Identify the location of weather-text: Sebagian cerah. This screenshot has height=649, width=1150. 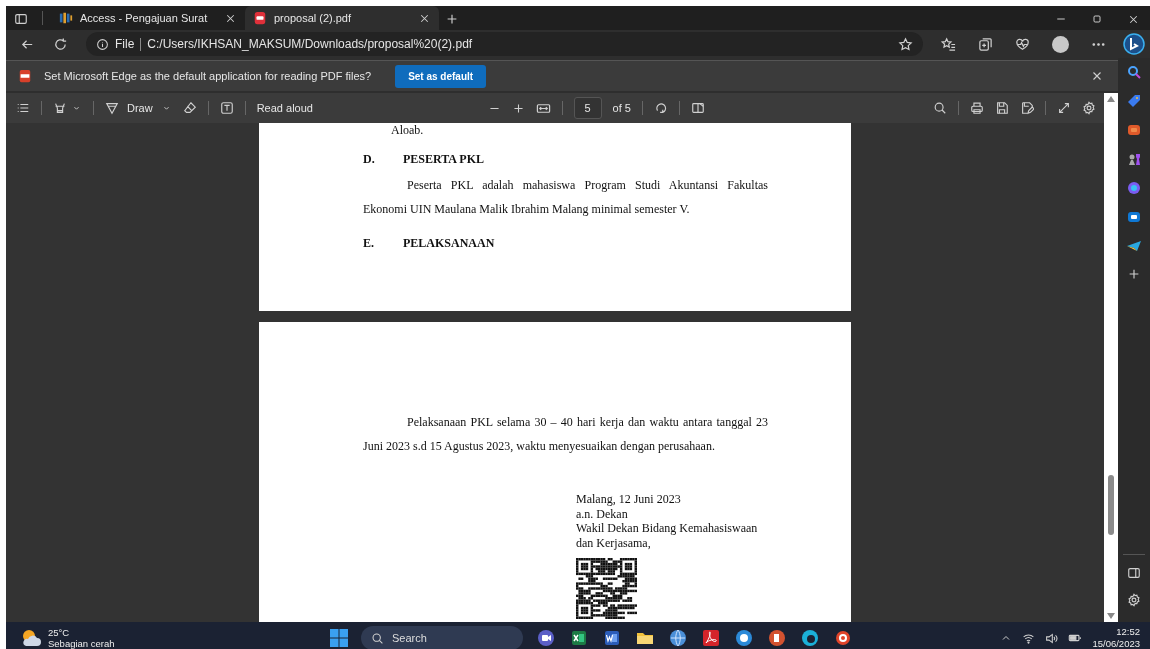
(81, 643).